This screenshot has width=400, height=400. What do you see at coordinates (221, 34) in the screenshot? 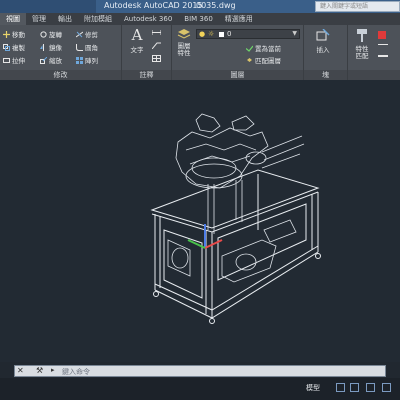
I see `layer-color-swatch` at bounding box center [221, 34].